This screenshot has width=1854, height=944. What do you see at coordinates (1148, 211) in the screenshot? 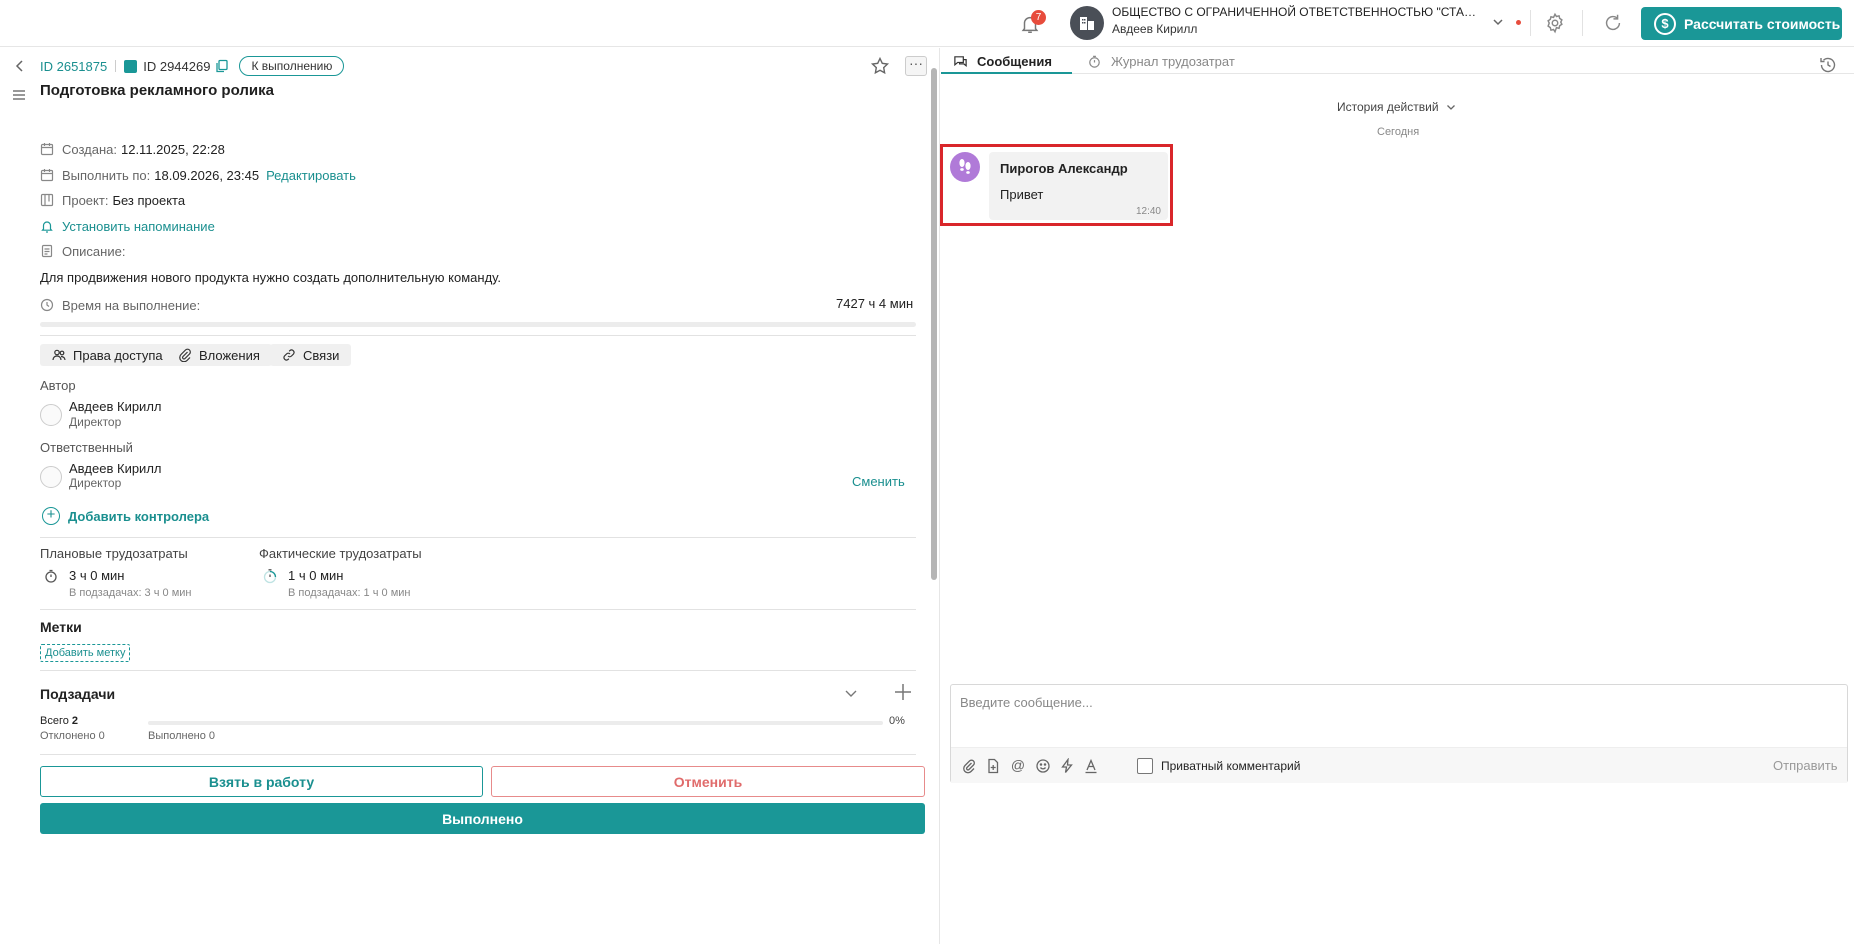
I see `message-time: 12:40` at bounding box center [1148, 211].